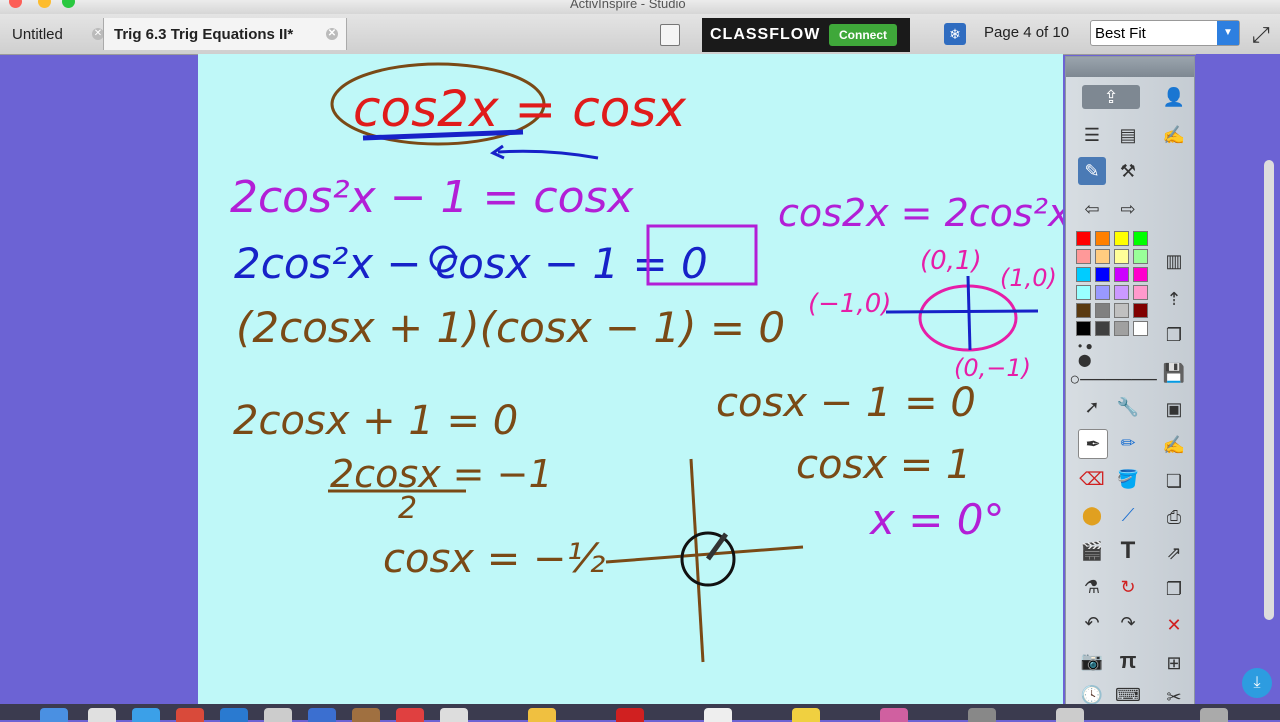 The image size is (1280, 722). I want to click on width-slider: ○──────, so click(1112, 379).